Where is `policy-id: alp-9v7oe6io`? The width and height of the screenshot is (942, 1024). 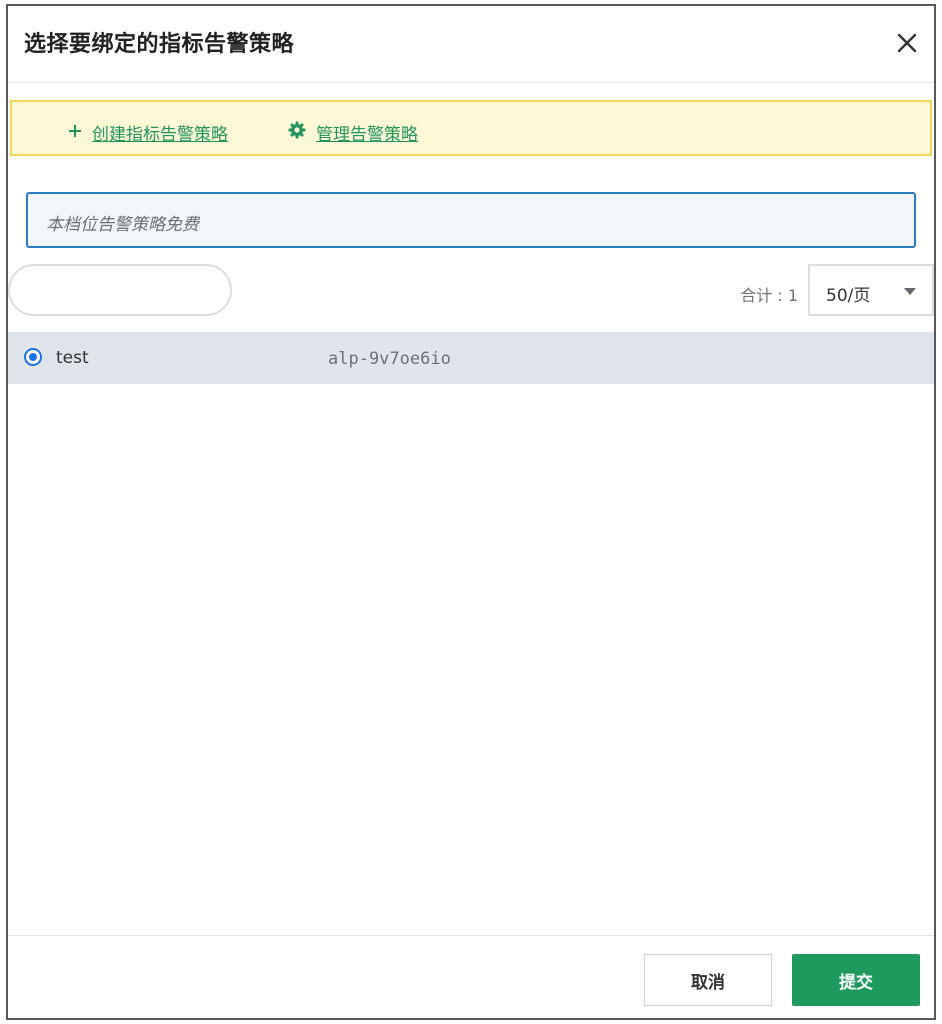
policy-id: alp-9v7oe6io is located at coordinates (389, 359).